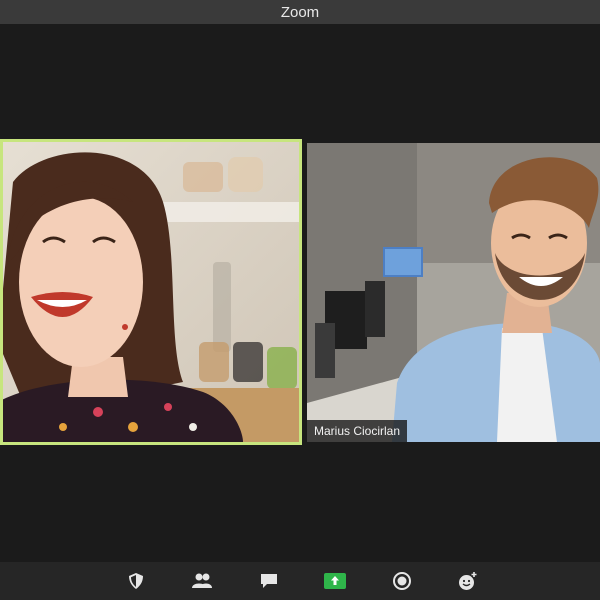  I want to click on chat-button, so click(269, 581).